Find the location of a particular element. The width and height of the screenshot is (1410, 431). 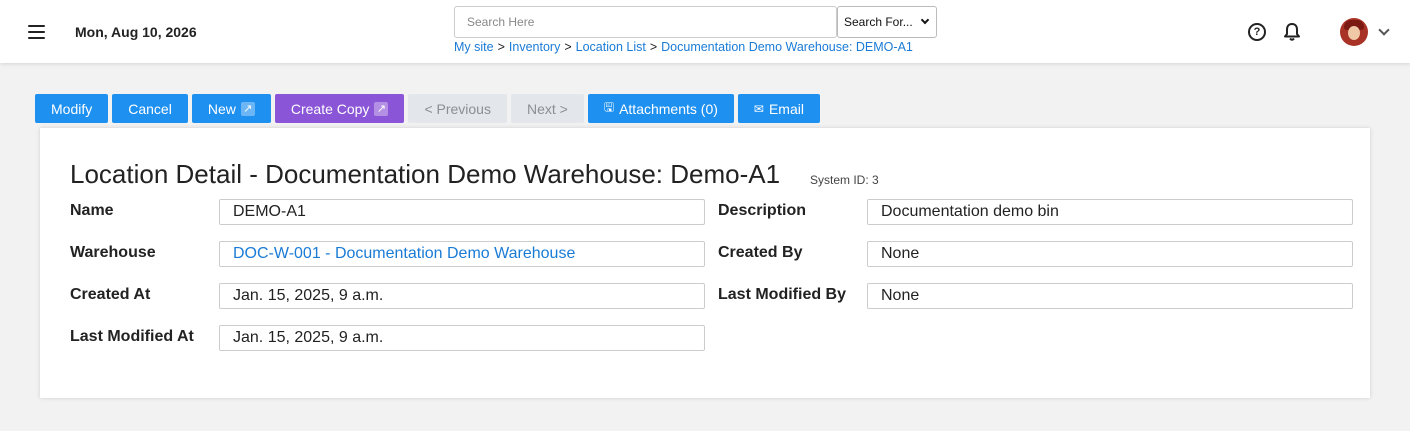

avatar is located at coordinates (1354, 32).